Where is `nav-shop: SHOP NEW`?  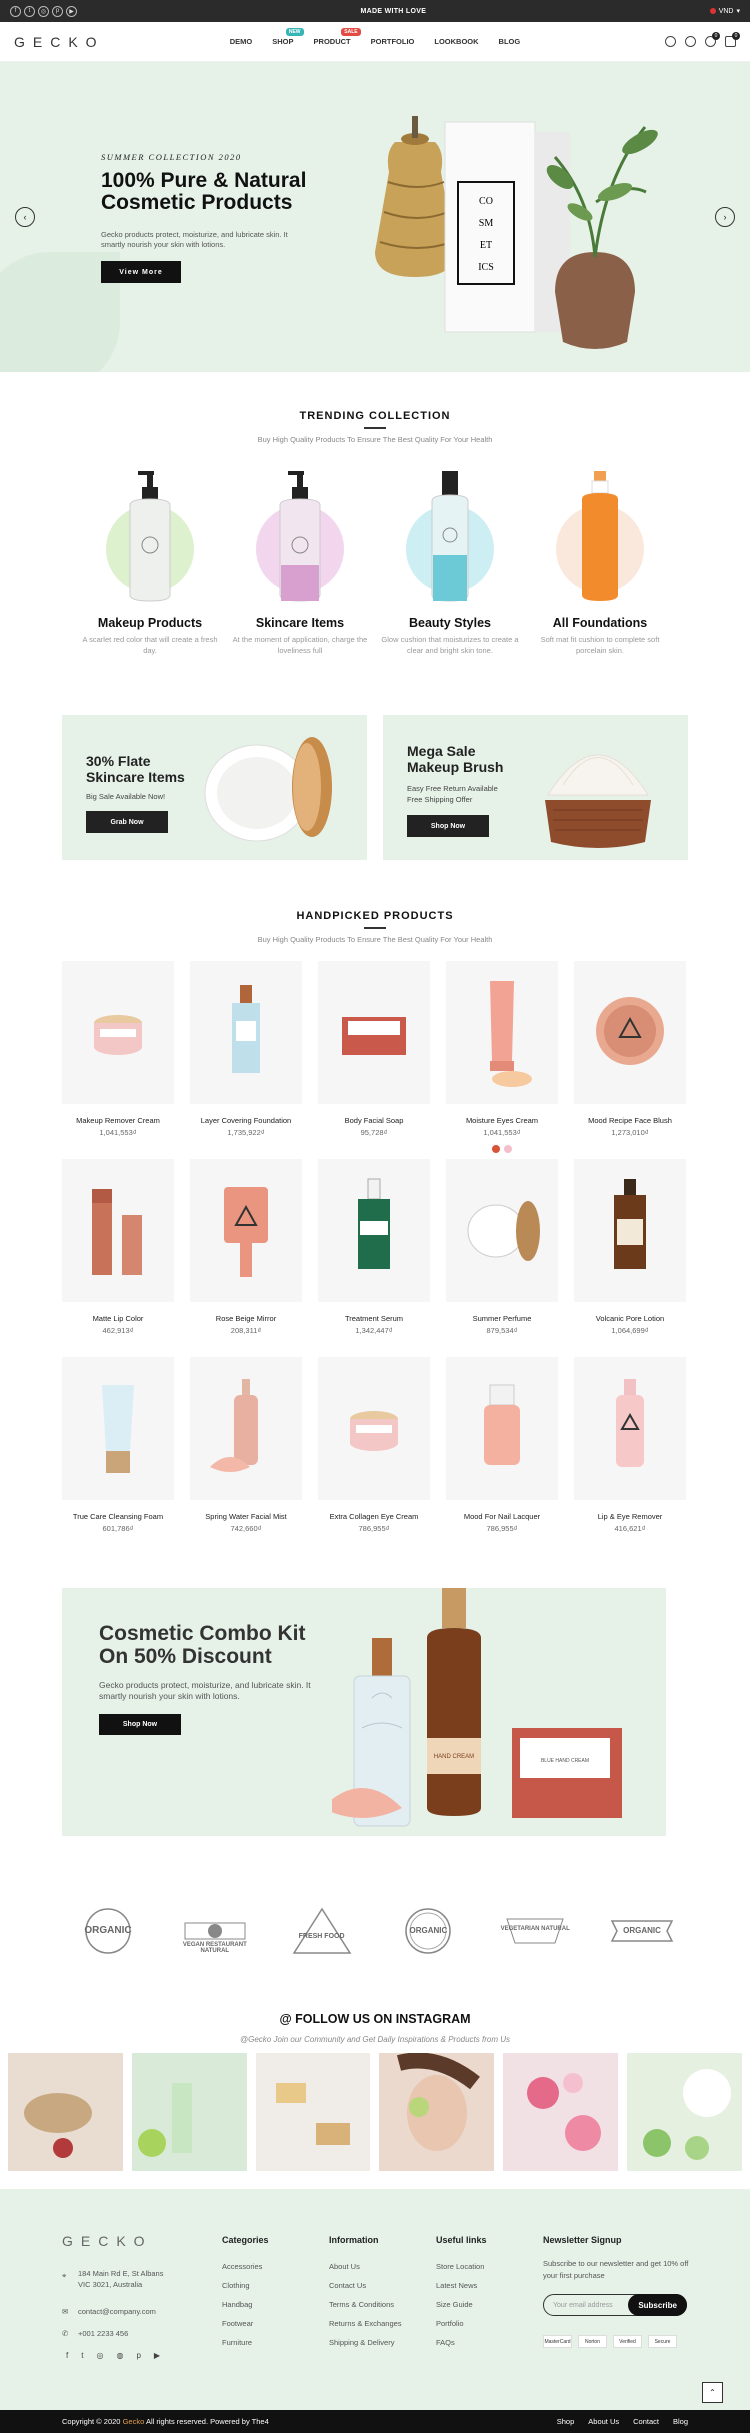
nav-shop: SHOP NEW is located at coordinates (288, 37).